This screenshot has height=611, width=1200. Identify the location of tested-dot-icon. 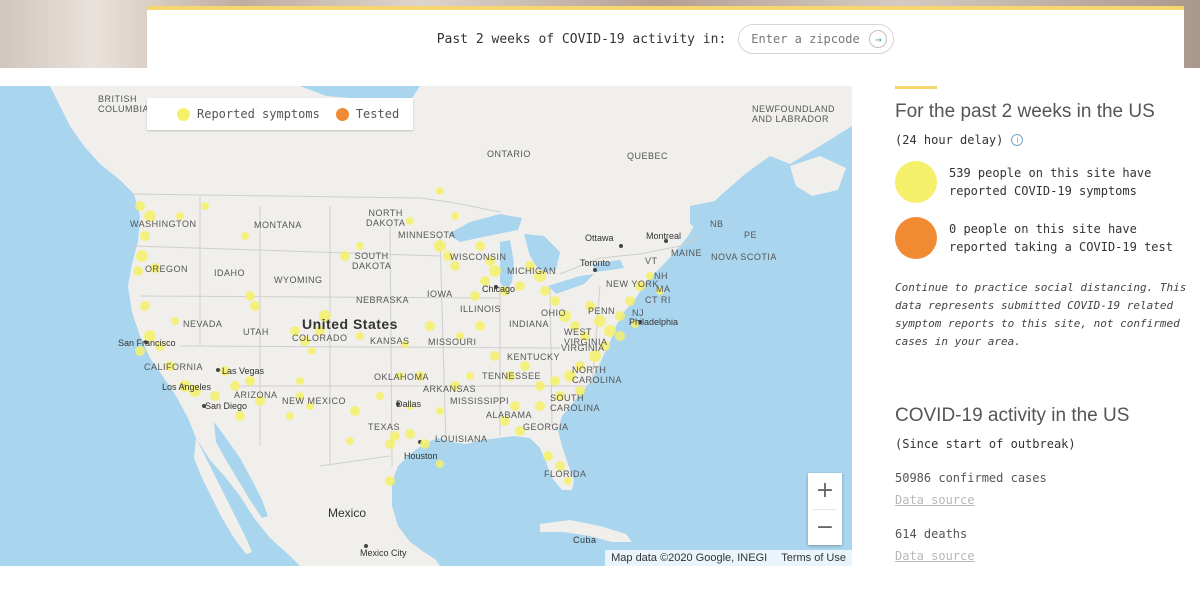
(342, 114).